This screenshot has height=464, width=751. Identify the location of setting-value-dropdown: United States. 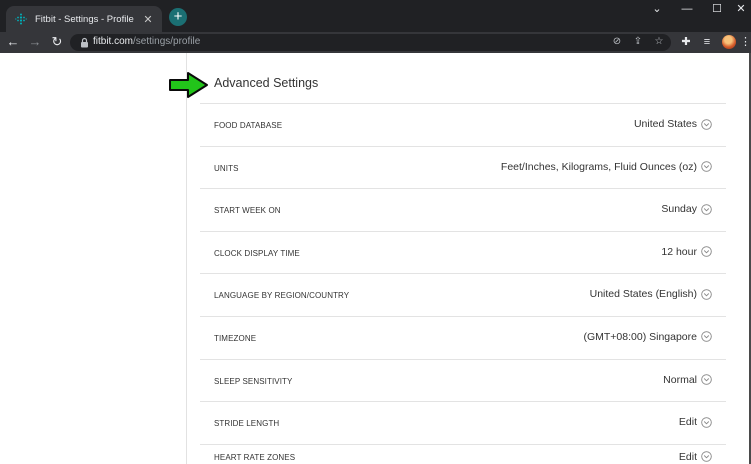
(673, 124).